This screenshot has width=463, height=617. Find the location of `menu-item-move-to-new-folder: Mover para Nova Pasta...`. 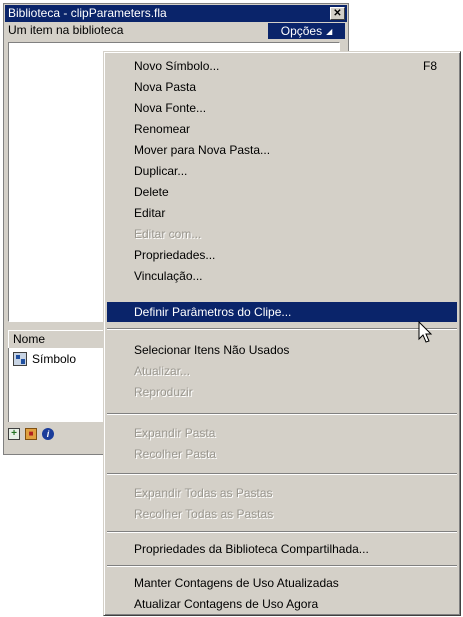

menu-item-move-to-new-folder: Mover para Nova Pasta... is located at coordinates (282, 150).